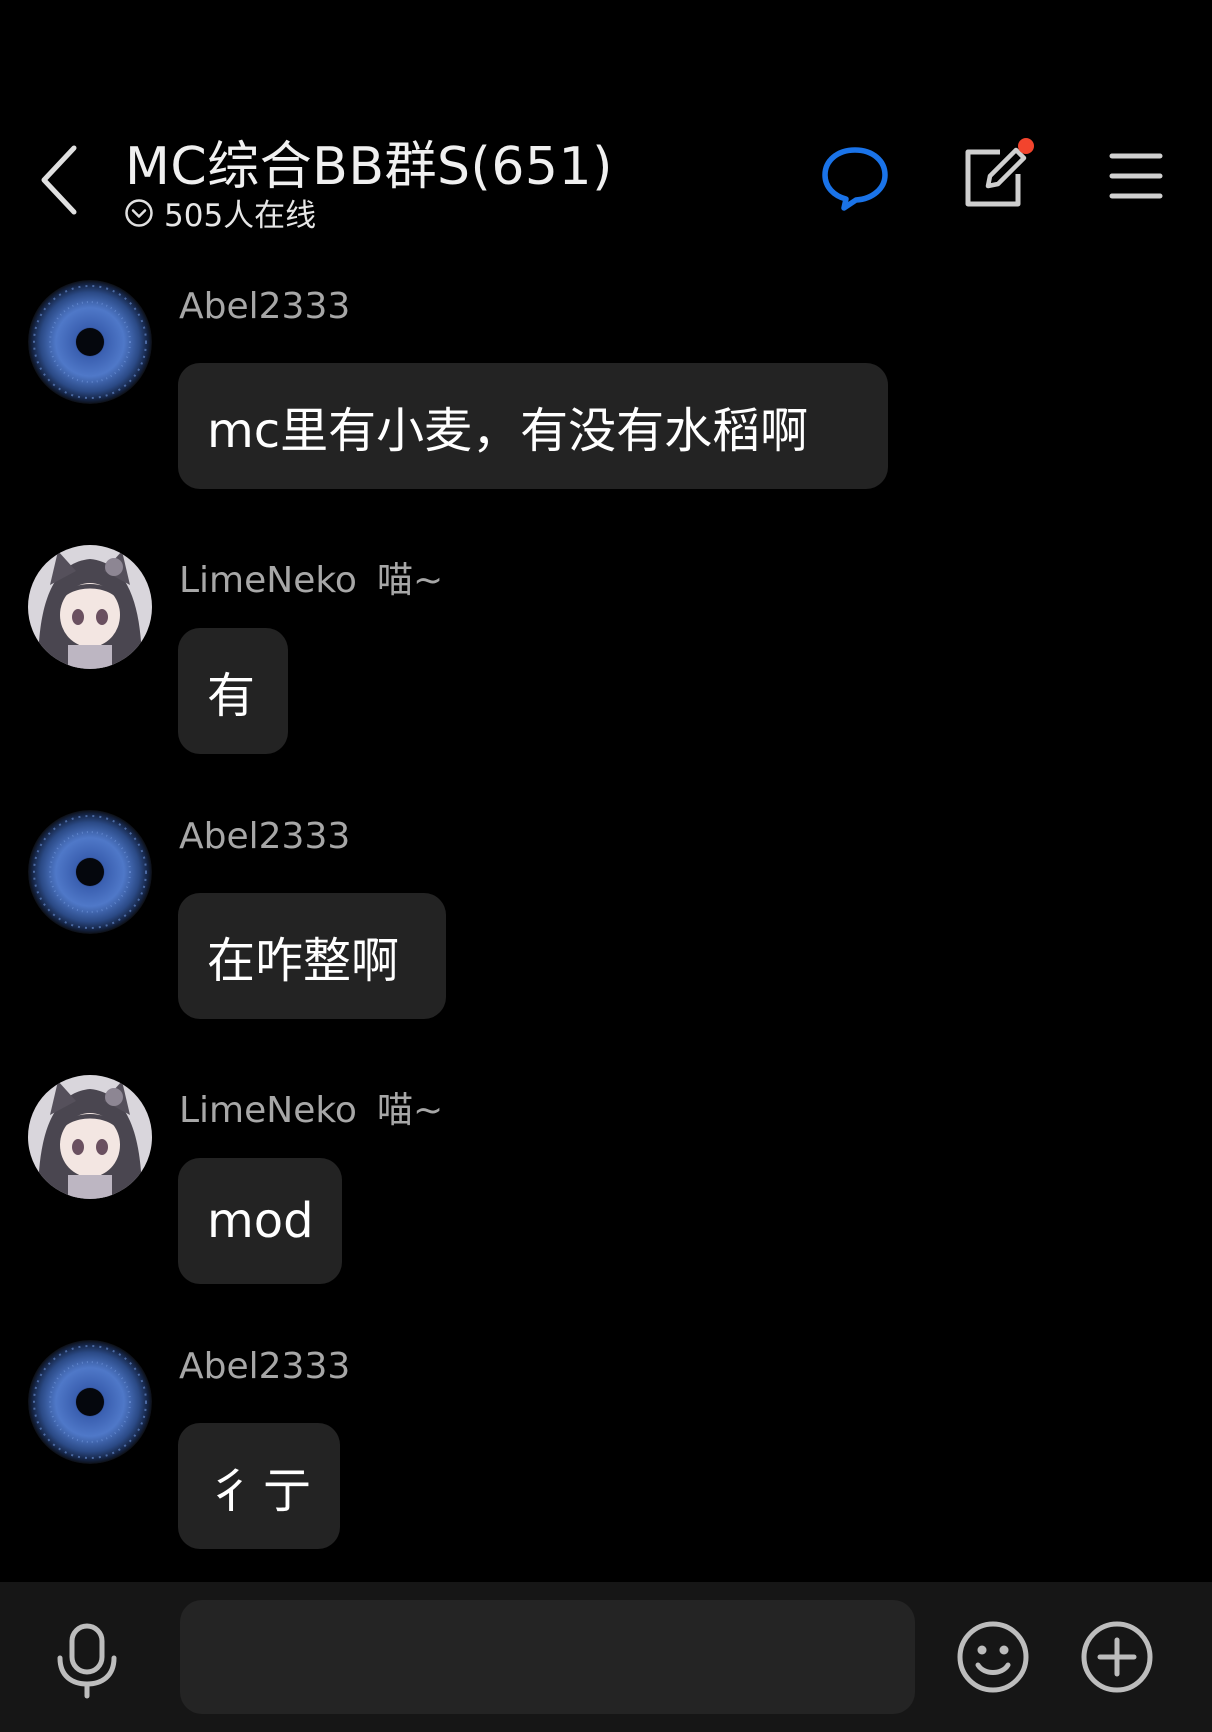 The width and height of the screenshot is (1212, 1732). What do you see at coordinates (993, 1657) in the screenshot?
I see `emoji-icon` at bounding box center [993, 1657].